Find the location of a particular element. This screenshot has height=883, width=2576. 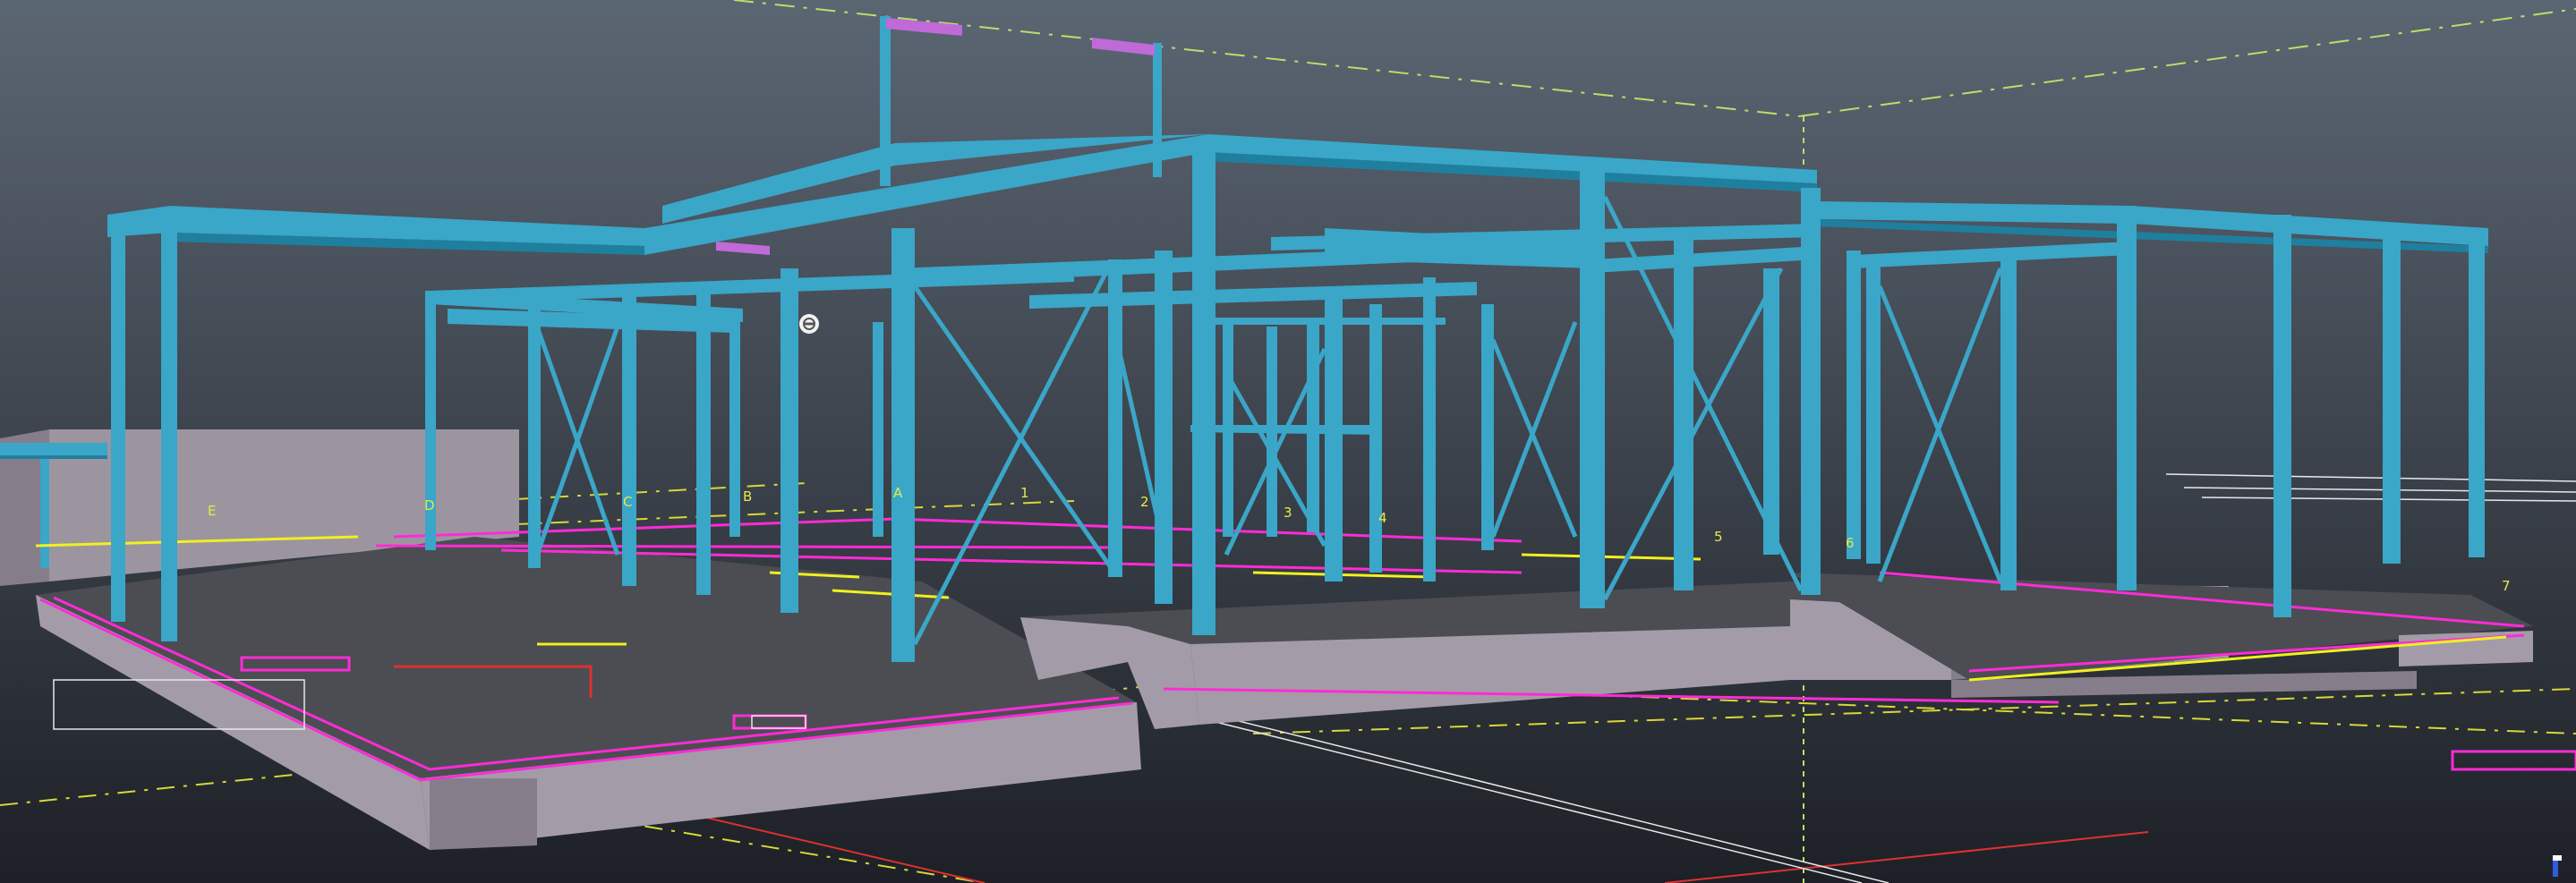

grid-label: B is located at coordinates (747, 497).